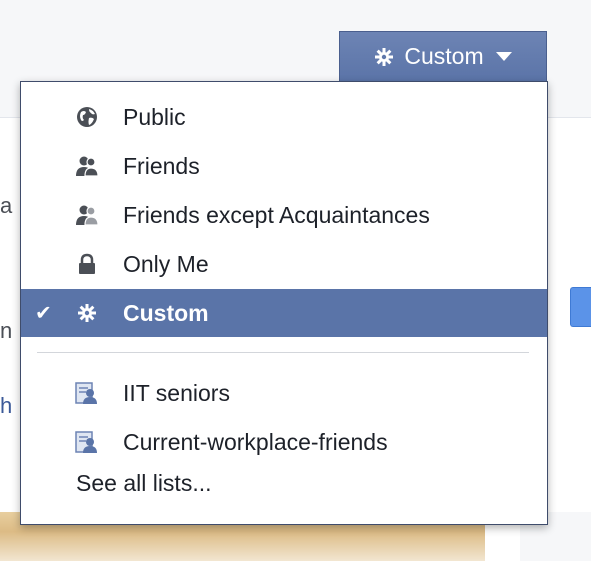 The image size is (591, 561). Describe the element at coordinates (43, 313) in the screenshot. I see `checkmark-icon: ✔` at that location.